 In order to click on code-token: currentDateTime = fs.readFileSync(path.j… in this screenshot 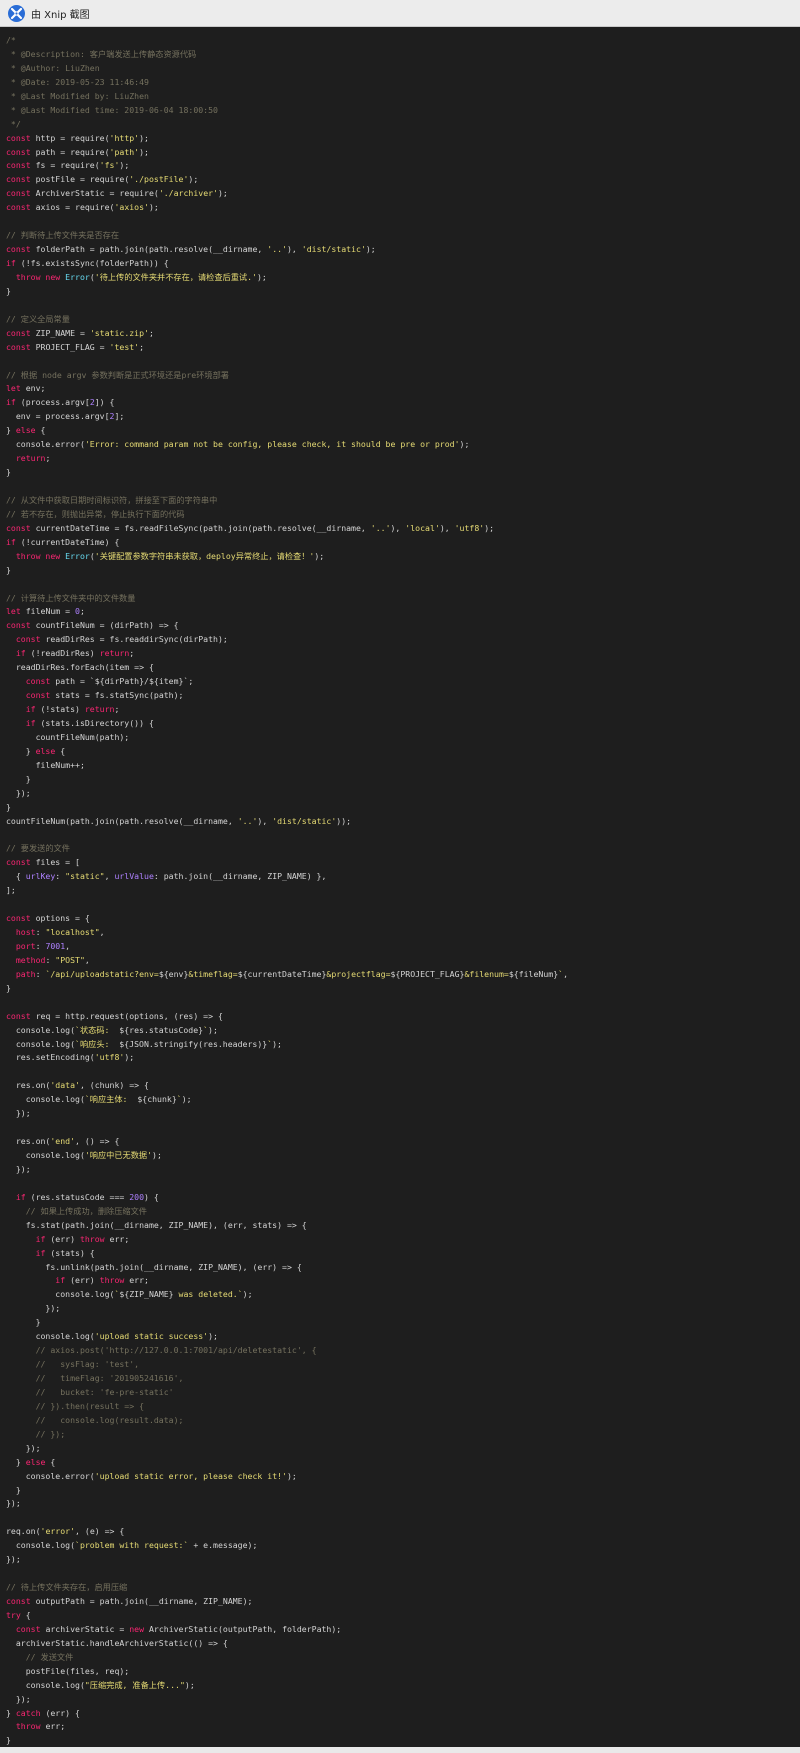, I will do `click(200, 527)`.